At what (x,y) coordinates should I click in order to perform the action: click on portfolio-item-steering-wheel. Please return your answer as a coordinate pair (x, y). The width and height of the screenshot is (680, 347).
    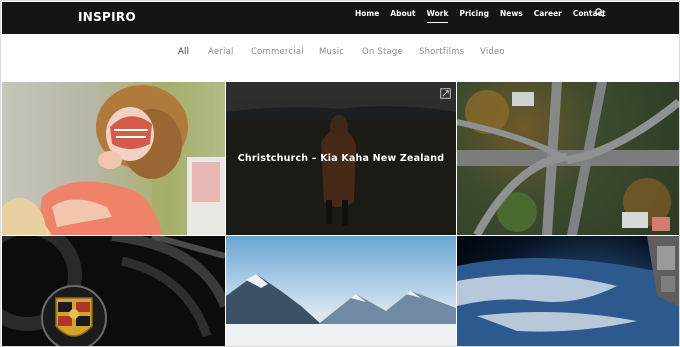
    Looking at the image, I should click on (113, 291).